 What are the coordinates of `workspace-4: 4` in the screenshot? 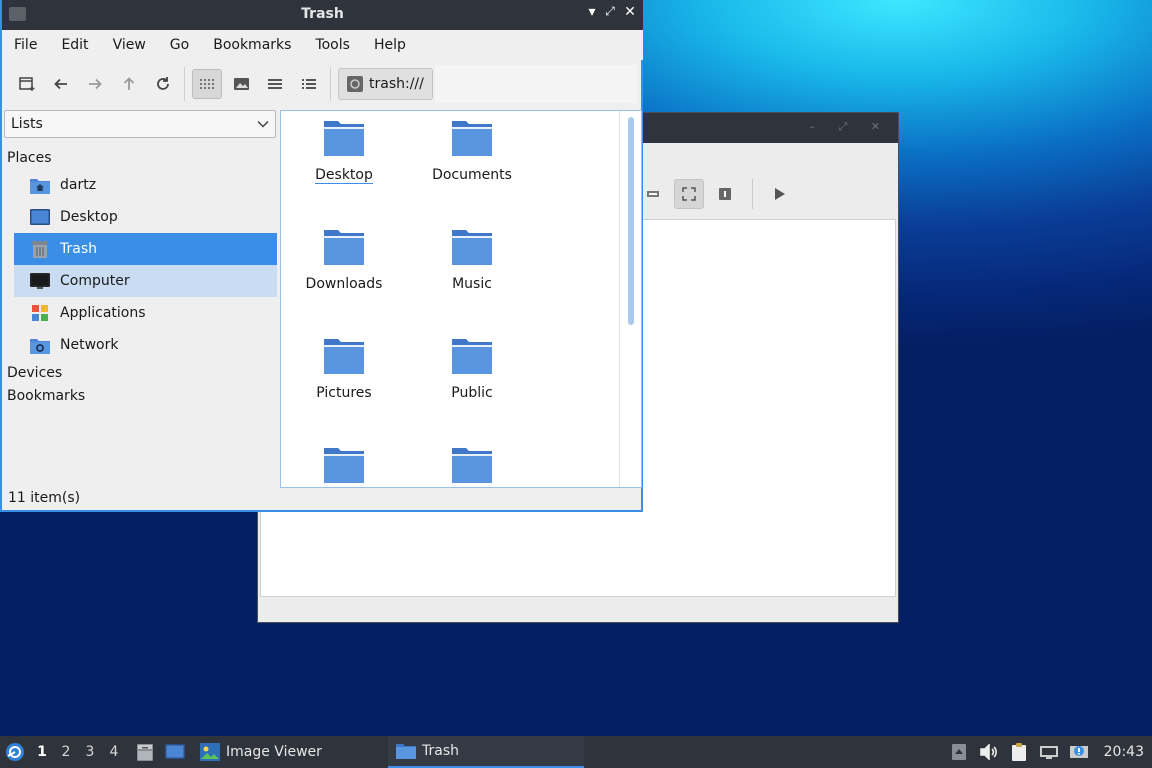 It's located at (114, 752).